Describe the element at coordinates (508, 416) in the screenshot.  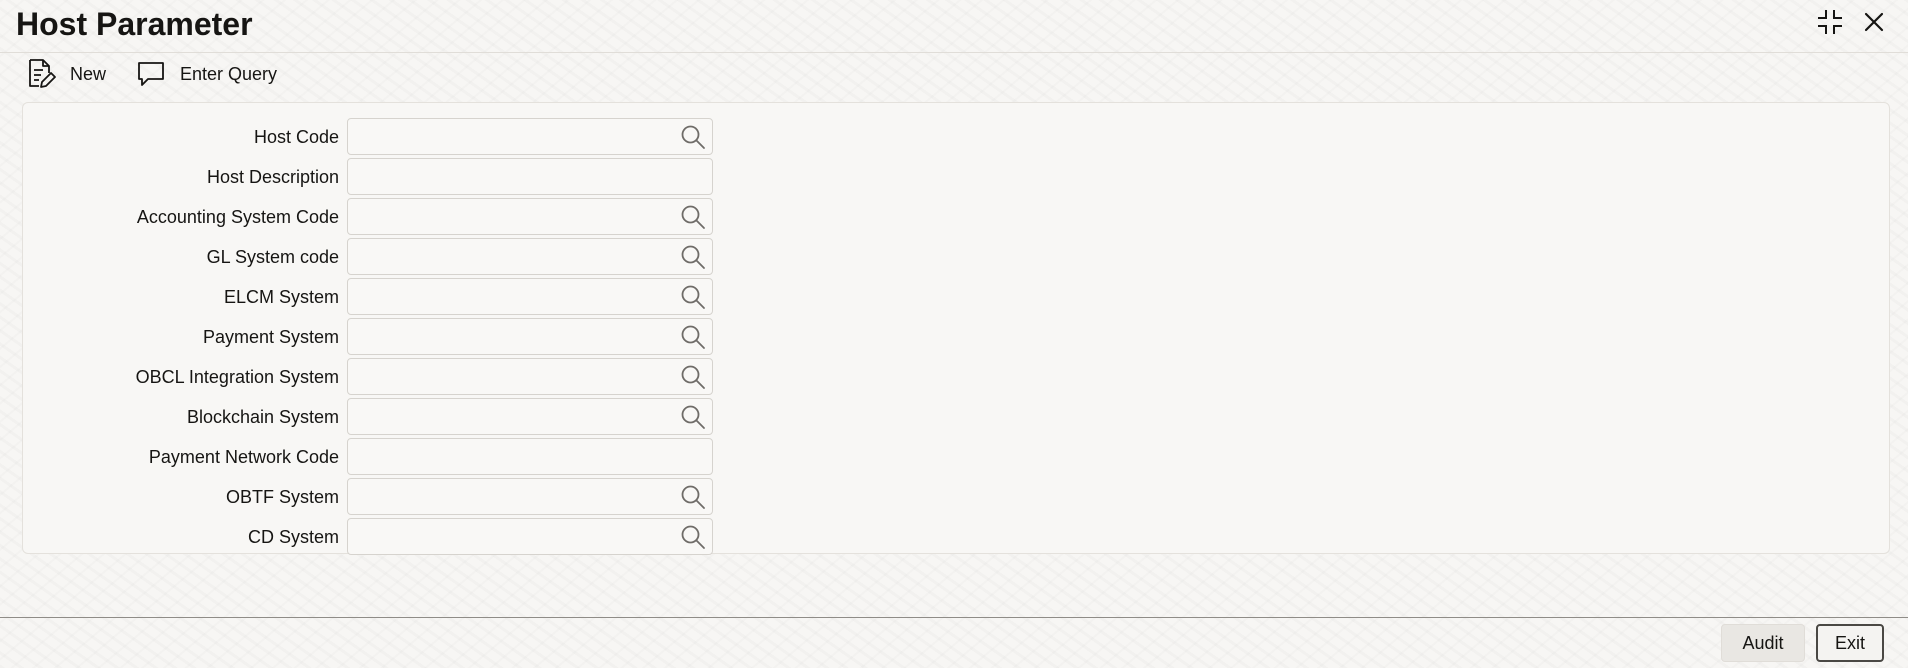
I see `blockchain-system-input` at that location.